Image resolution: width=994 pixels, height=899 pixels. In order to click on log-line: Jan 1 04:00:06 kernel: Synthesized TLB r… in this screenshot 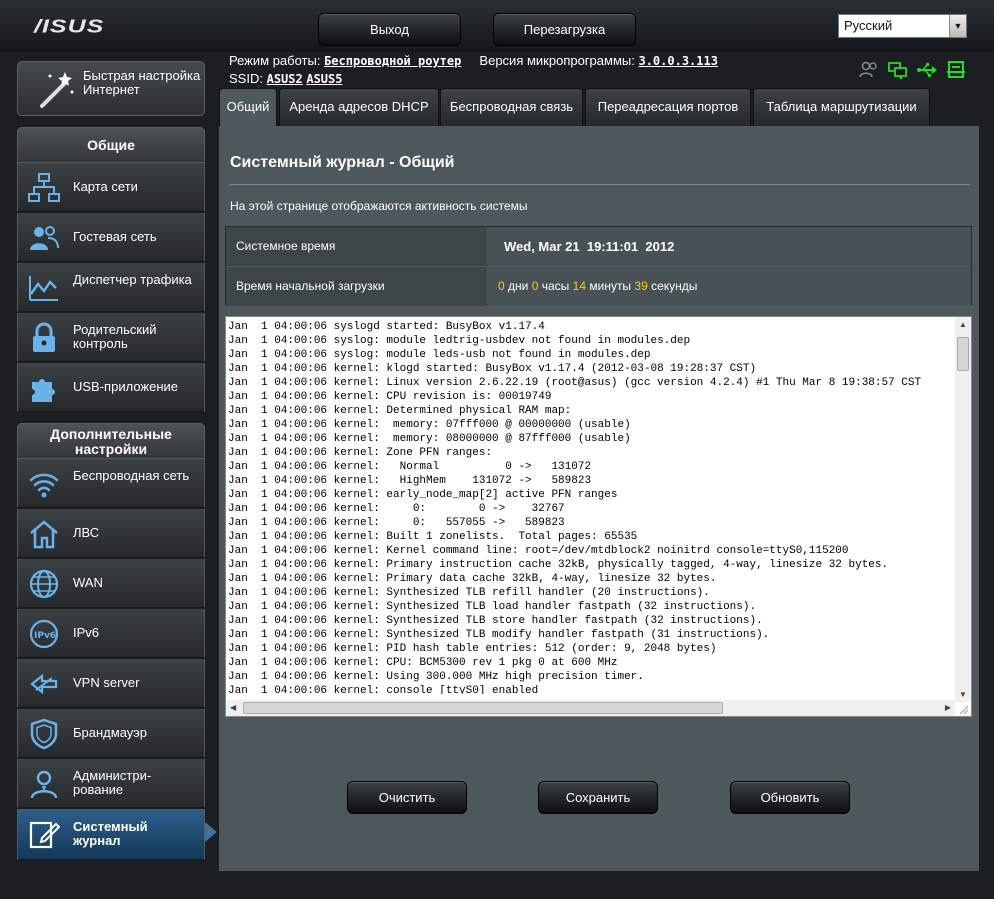, I will do `click(469, 593)`.